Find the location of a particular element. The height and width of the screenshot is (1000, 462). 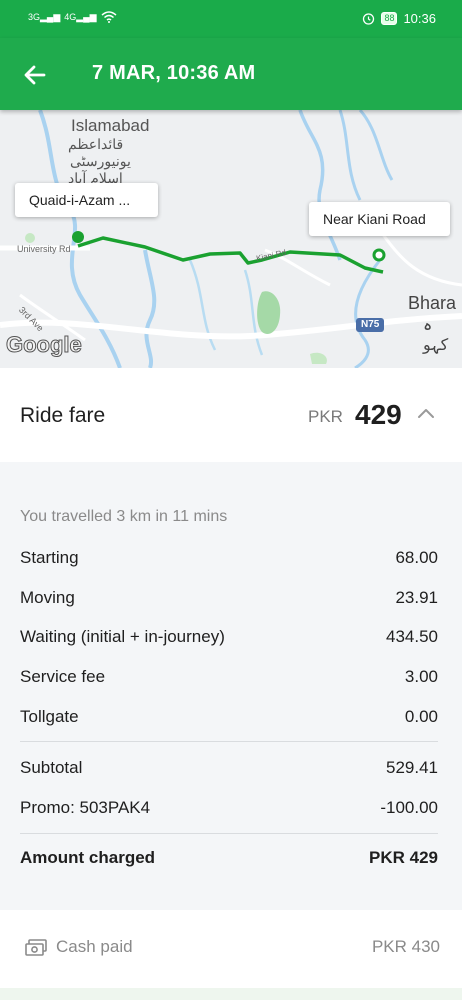

cash-paid-amount: PKR 430 is located at coordinates (405, 946).